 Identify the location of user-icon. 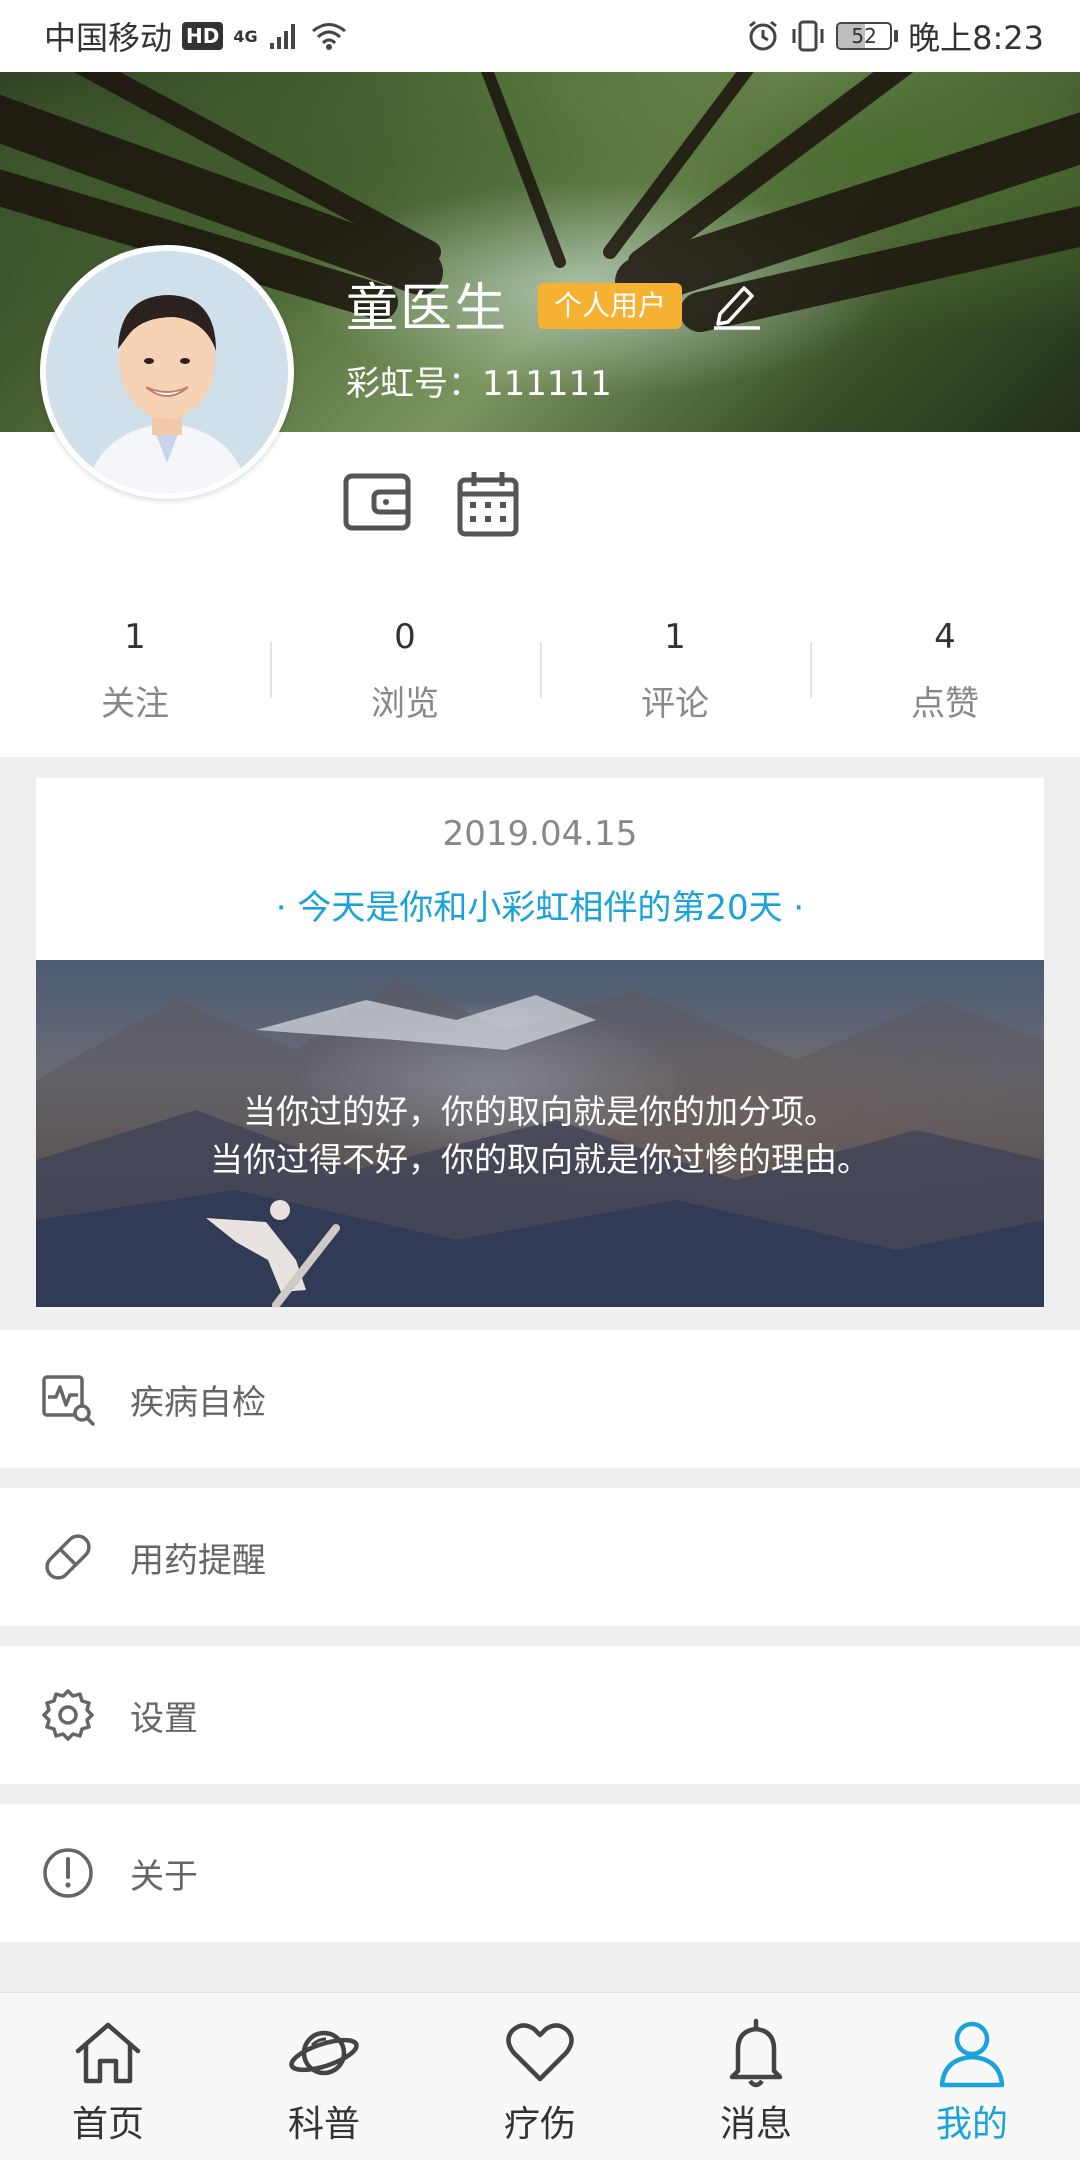
(972, 2054).